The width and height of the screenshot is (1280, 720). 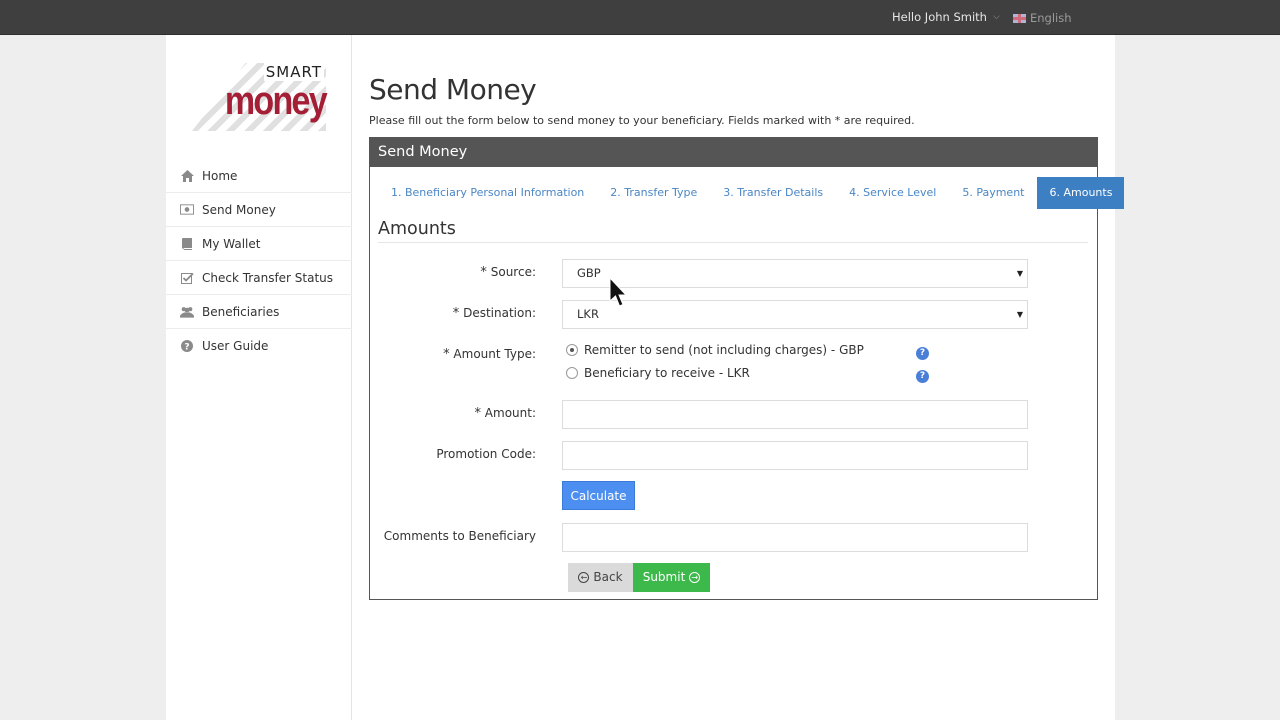 What do you see at coordinates (598, 495) in the screenshot?
I see `calculate-button: Calculate` at bounding box center [598, 495].